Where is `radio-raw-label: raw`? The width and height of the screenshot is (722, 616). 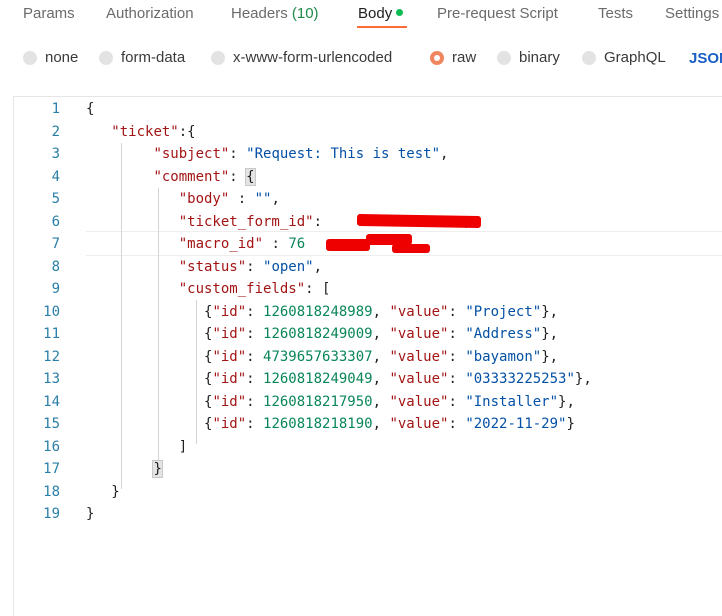
radio-raw-label: raw is located at coordinates (464, 57).